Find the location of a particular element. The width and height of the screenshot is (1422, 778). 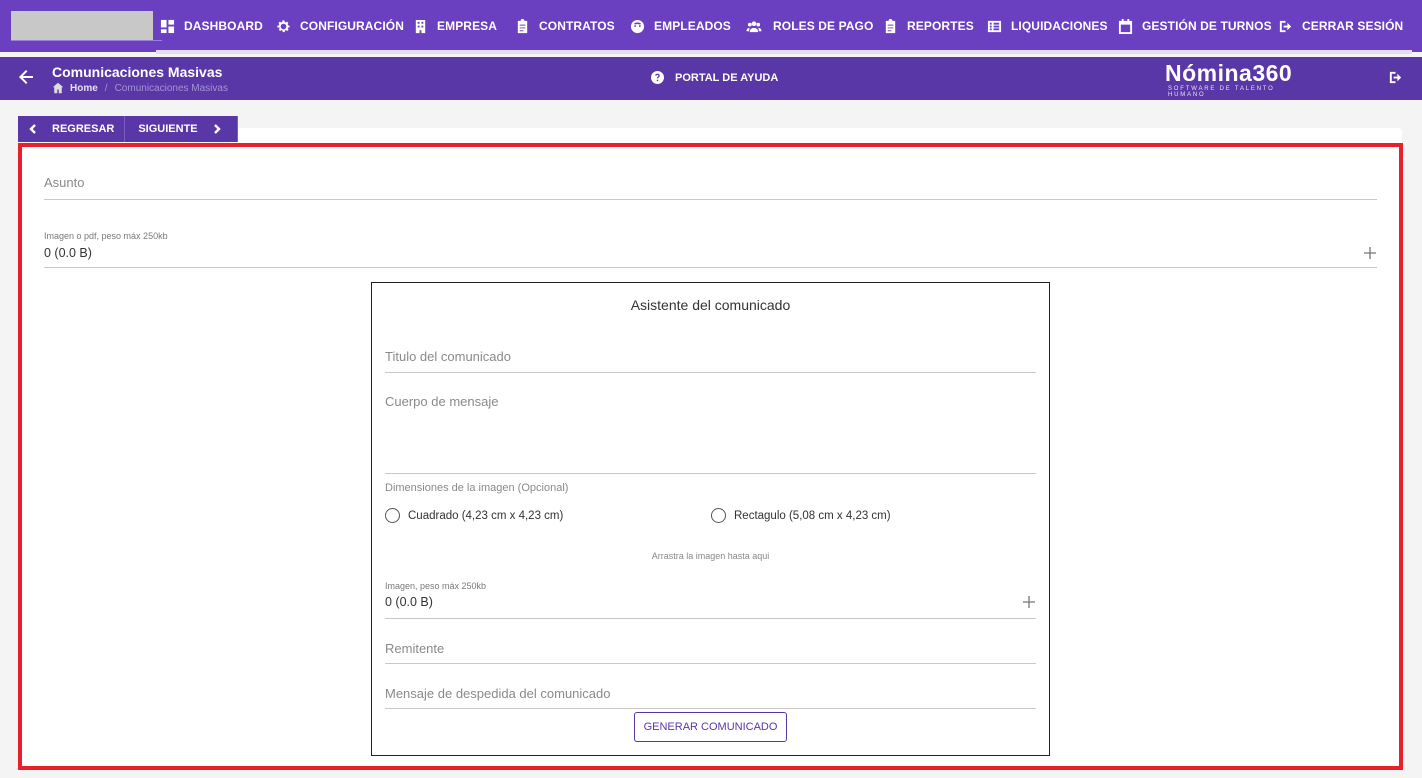

back-step-label: REGRESAR is located at coordinates (83, 129).